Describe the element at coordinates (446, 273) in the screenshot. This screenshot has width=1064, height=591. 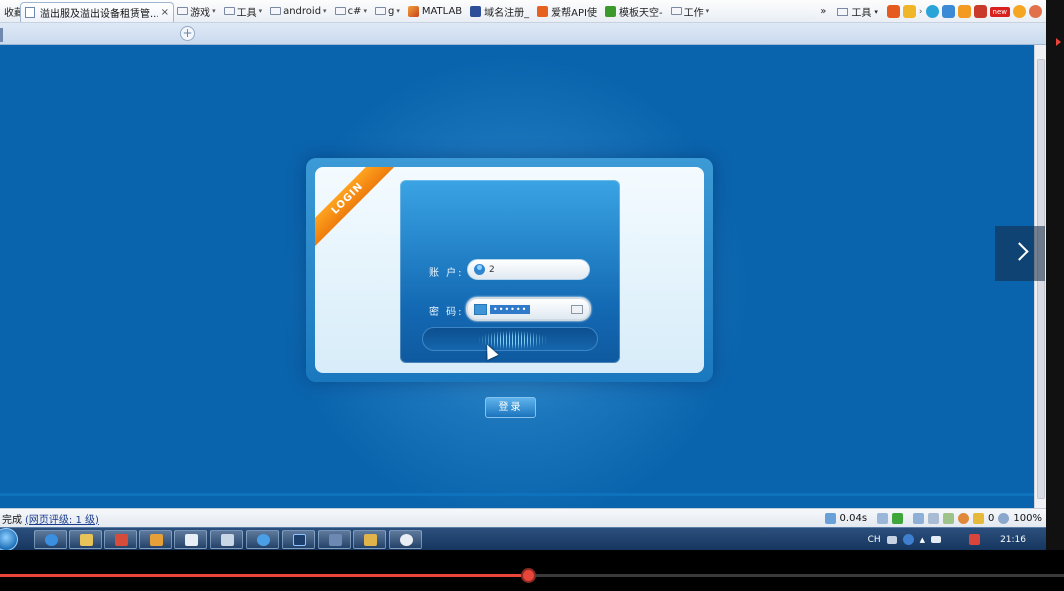
I see `account-label: 账 户:` at that location.